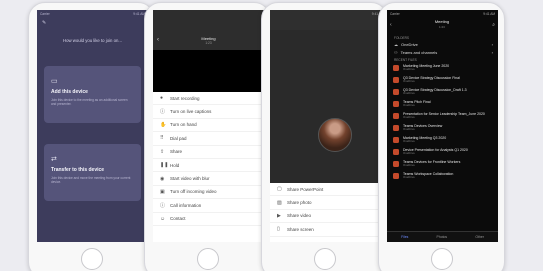 This screenshot has width=543, height=271. Describe the element at coordinates (164, 165) in the screenshot. I see `hold-icon: ❚❚` at that location.